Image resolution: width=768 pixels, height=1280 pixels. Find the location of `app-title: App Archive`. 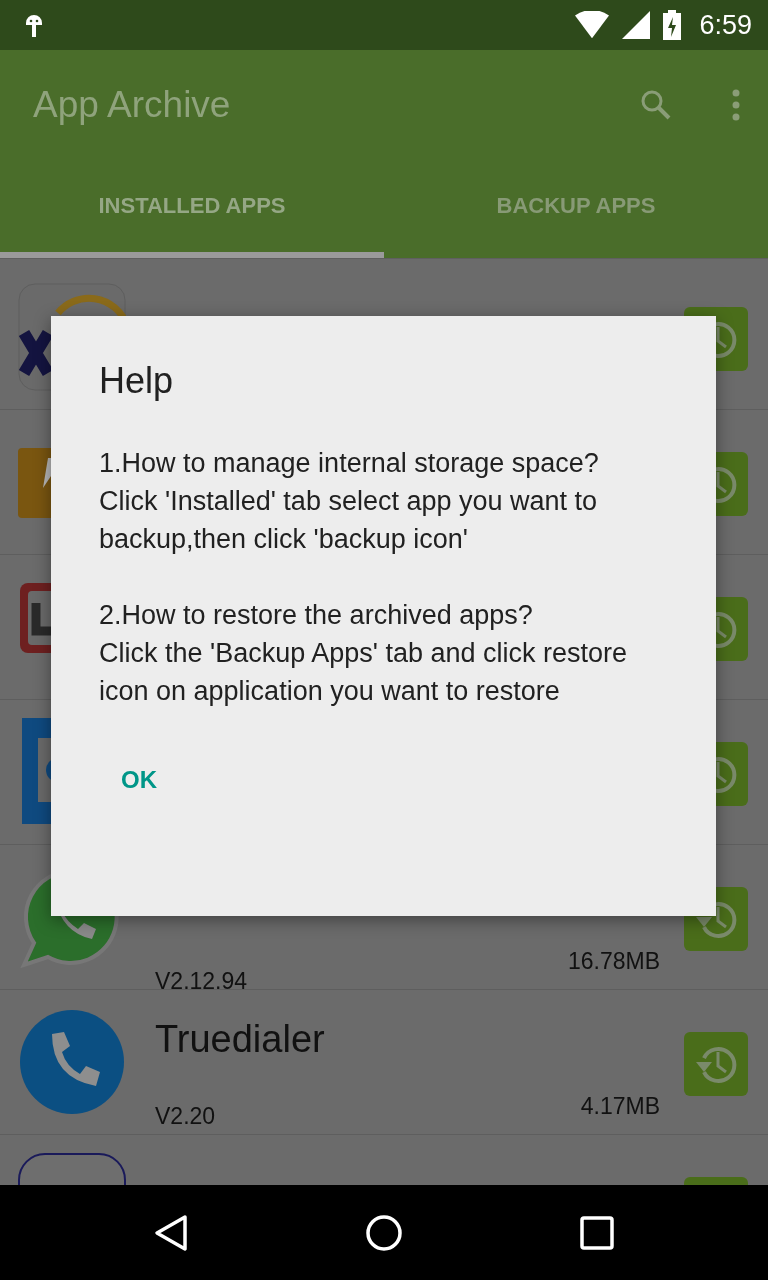

app-title: App Archive is located at coordinates (132, 105).